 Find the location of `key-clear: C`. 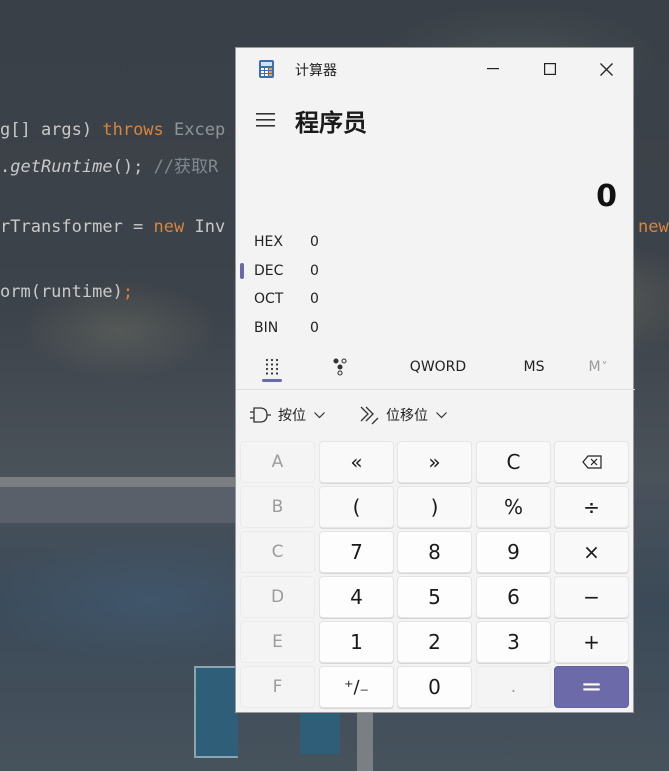

key-clear: C is located at coordinates (513, 462).